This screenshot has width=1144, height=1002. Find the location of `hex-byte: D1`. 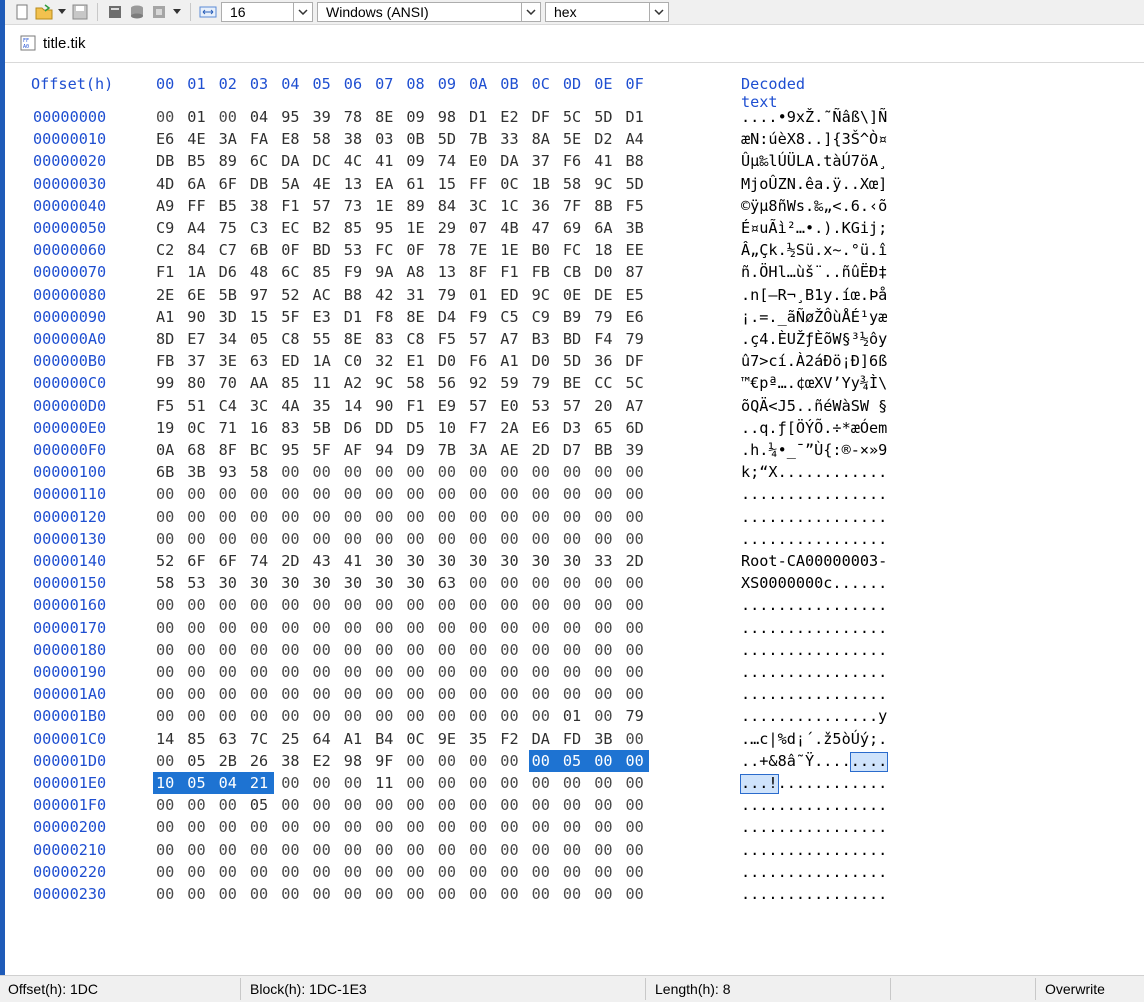

hex-byte: D1 is located at coordinates (480, 117).